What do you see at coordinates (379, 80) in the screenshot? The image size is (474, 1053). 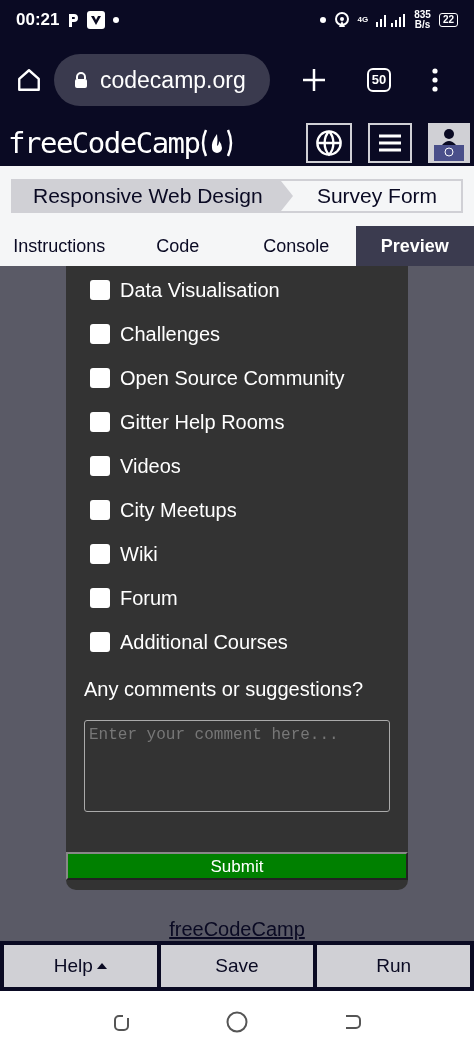 I see `tab-count-button: 50` at bounding box center [379, 80].